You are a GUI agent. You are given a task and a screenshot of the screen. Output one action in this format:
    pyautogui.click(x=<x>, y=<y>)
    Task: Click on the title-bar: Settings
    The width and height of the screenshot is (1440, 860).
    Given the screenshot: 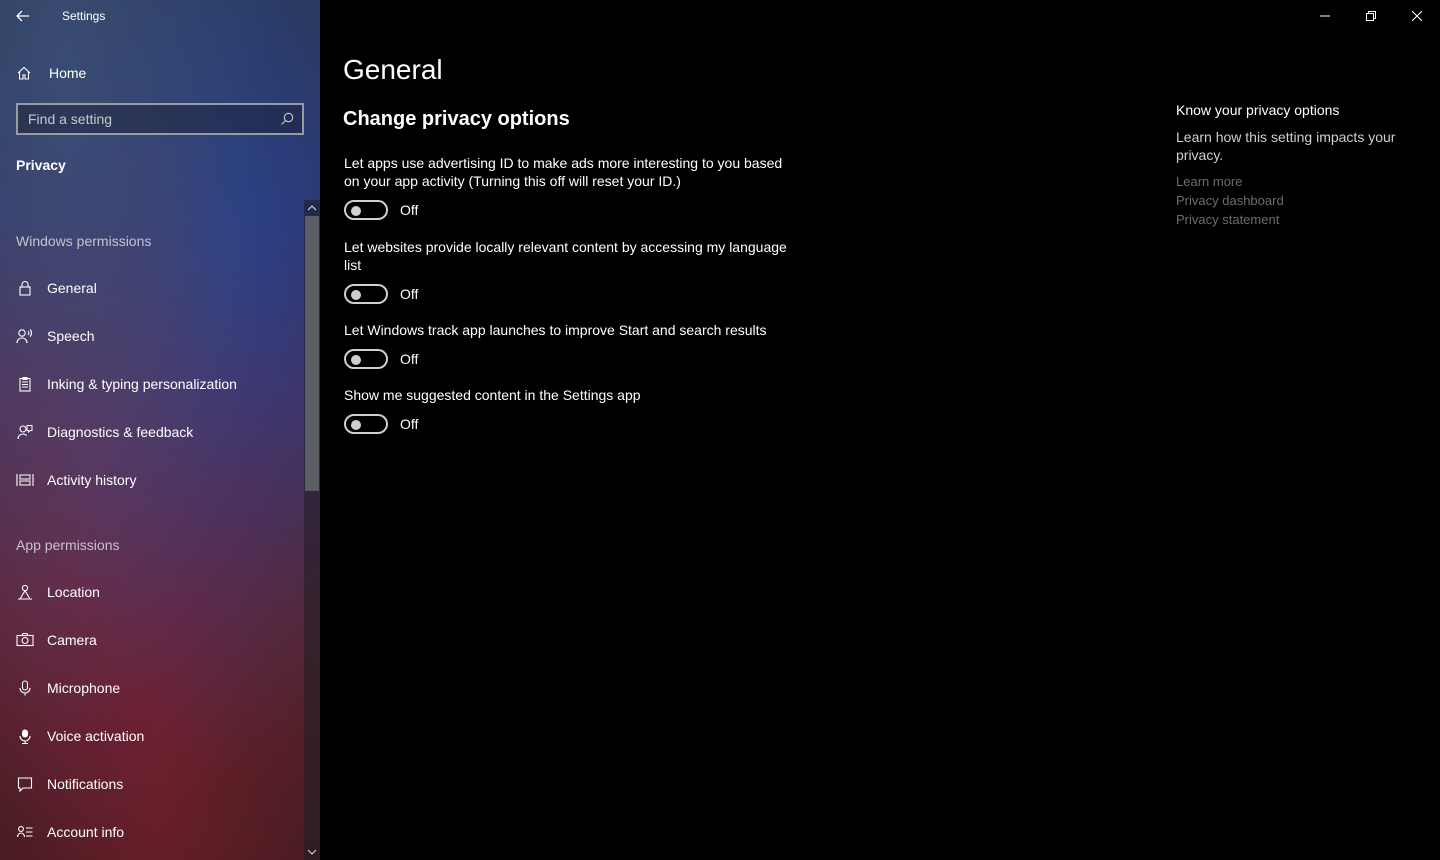 What is the action you would take?
    pyautogui.click(x=160, y=16)
    